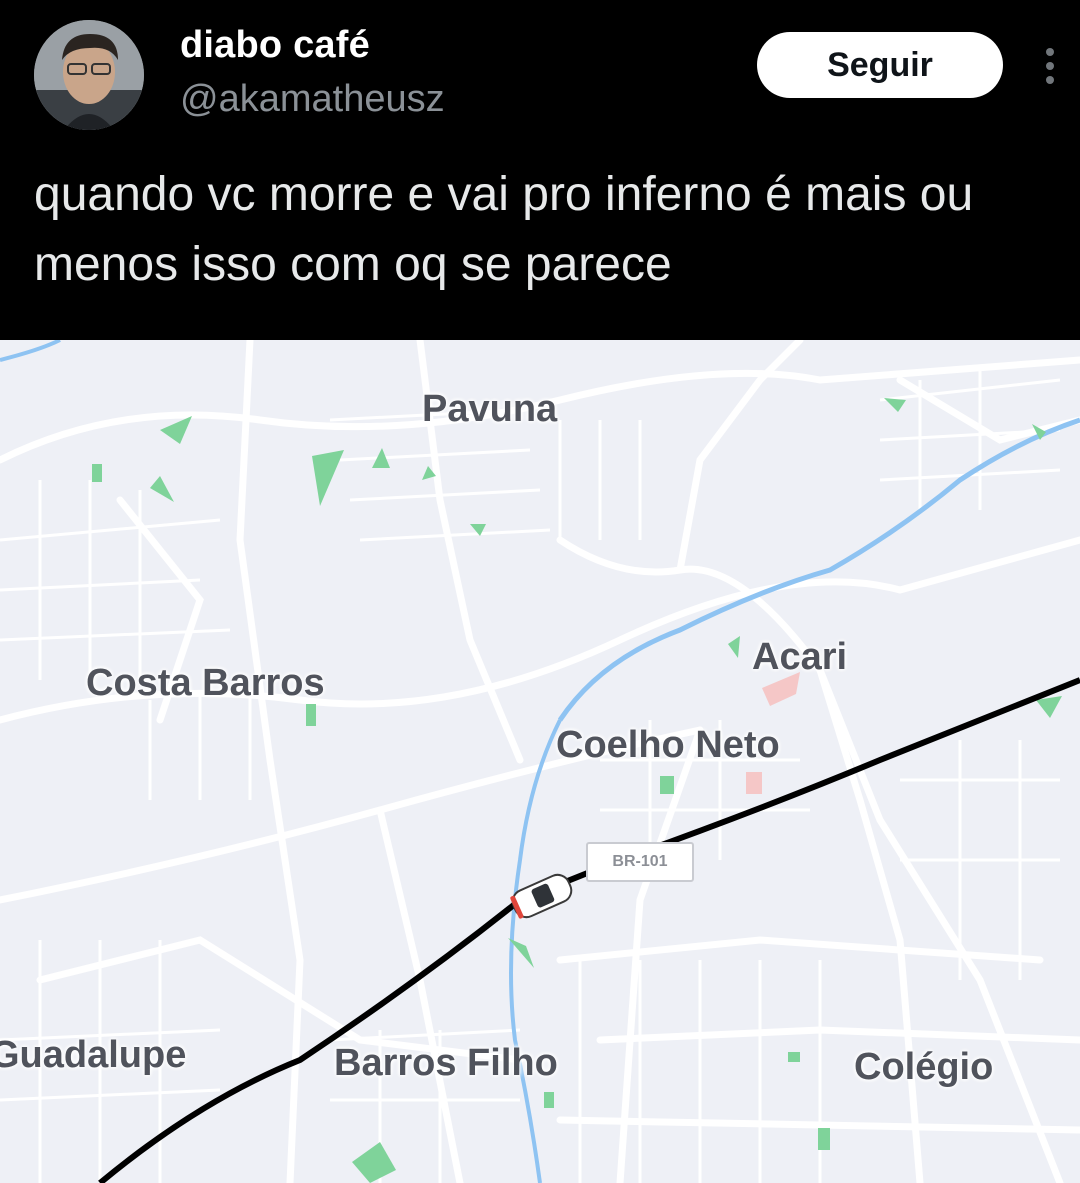  What do you see at coordinates (93, 1055) in the screenshot?
I see `map-label-guadalupe: Guadalupe` at bounding box center [93, 1055].